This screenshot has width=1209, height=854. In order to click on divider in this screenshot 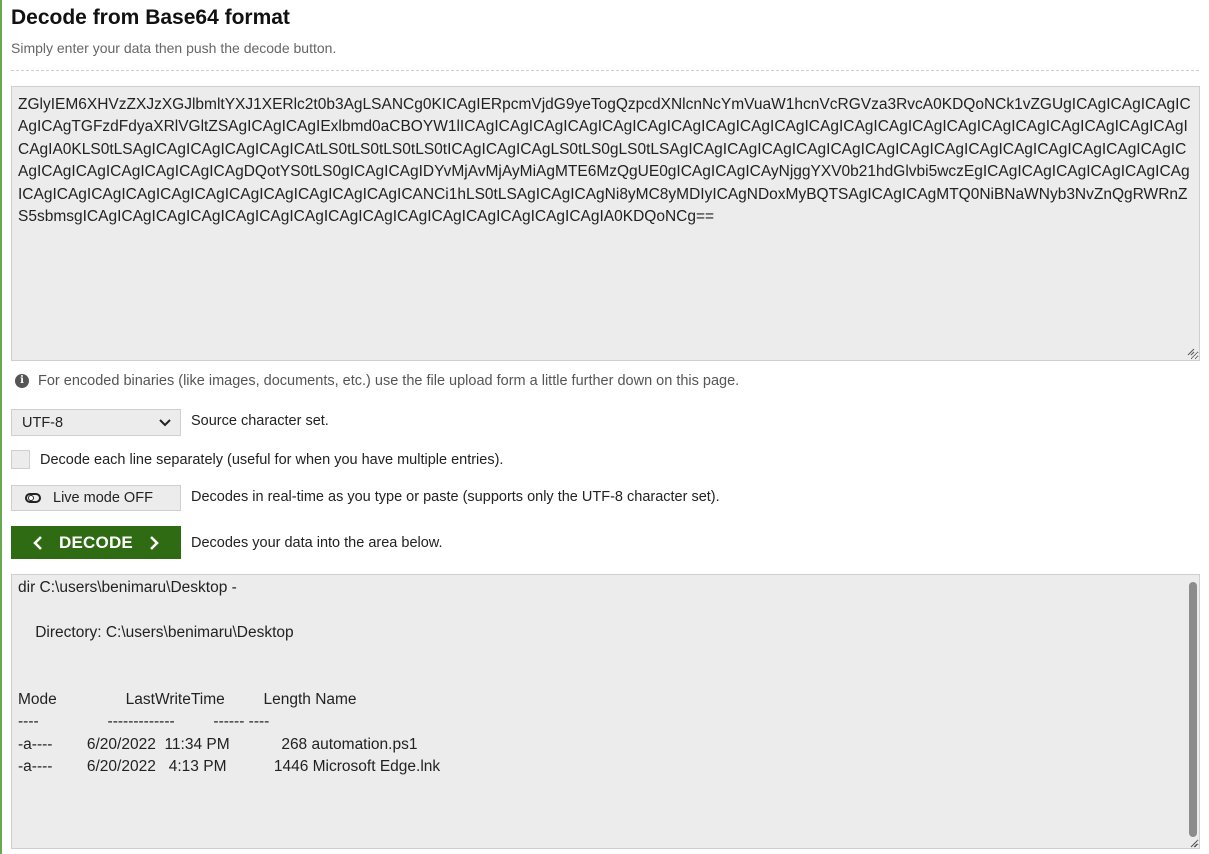, I will do `click(605, 70)`.